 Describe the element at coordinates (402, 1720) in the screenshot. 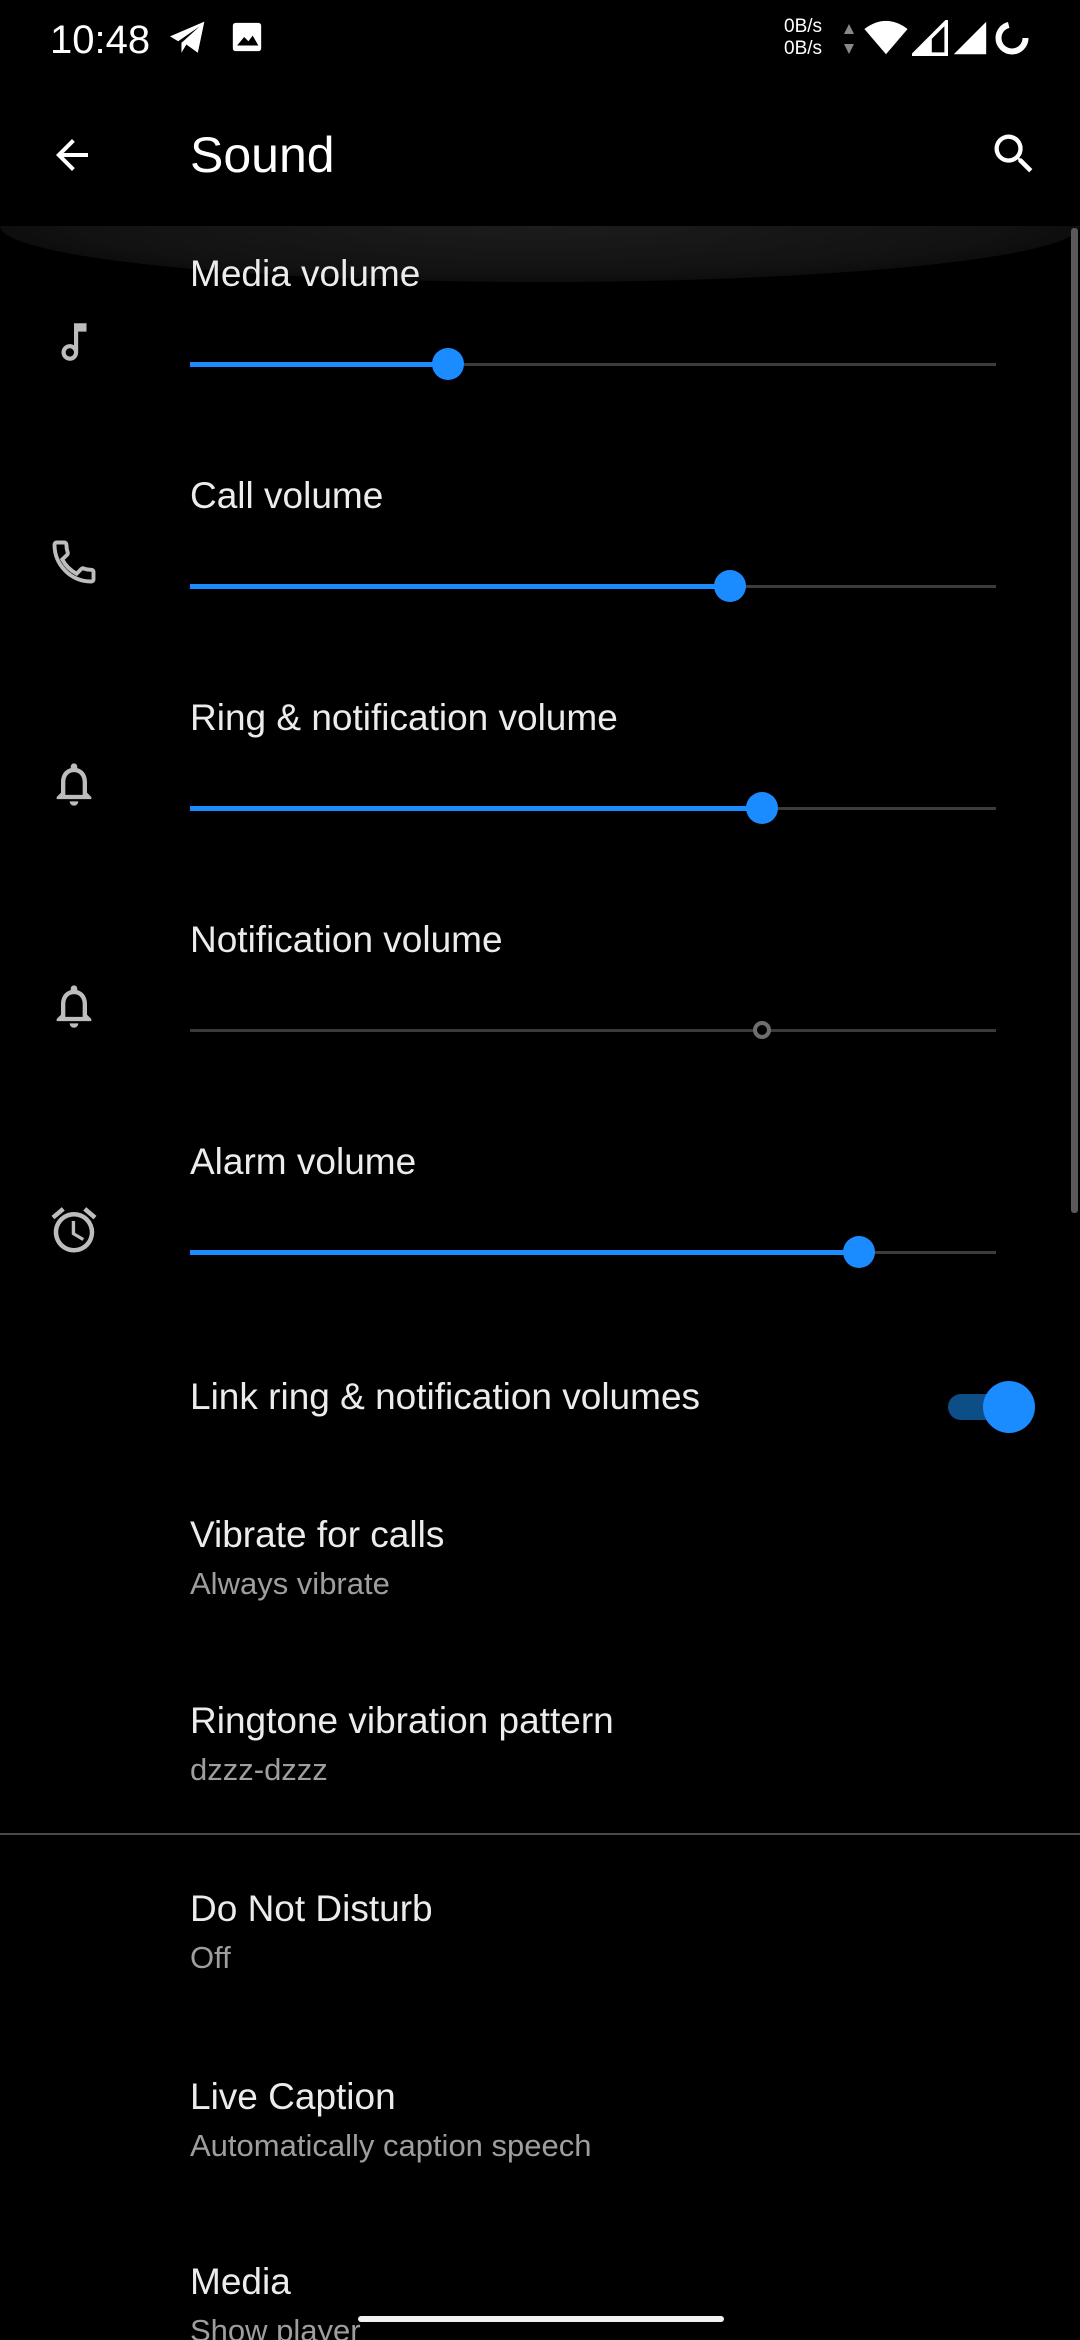

I see `ringtone-vibration-pattern-title: Ringtone vibration pattern` at that location.